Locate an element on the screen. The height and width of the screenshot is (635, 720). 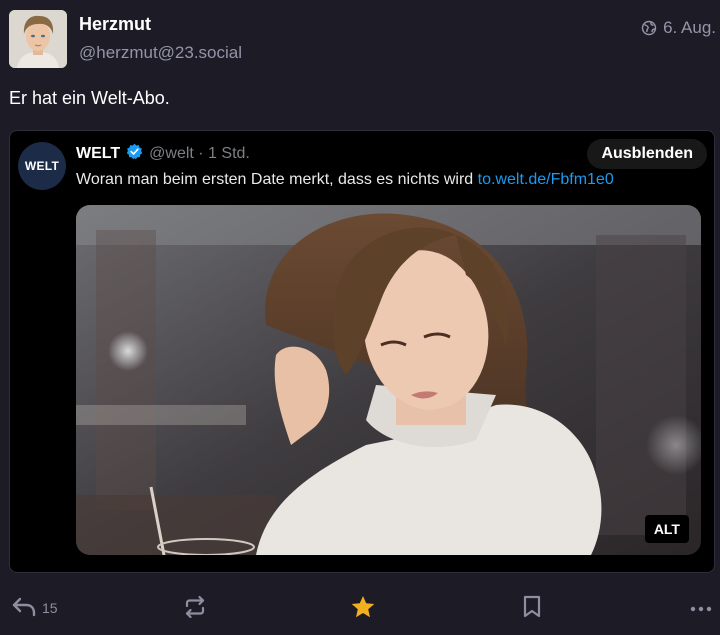
reply-button: 15 is located at coordinates (35, 608).